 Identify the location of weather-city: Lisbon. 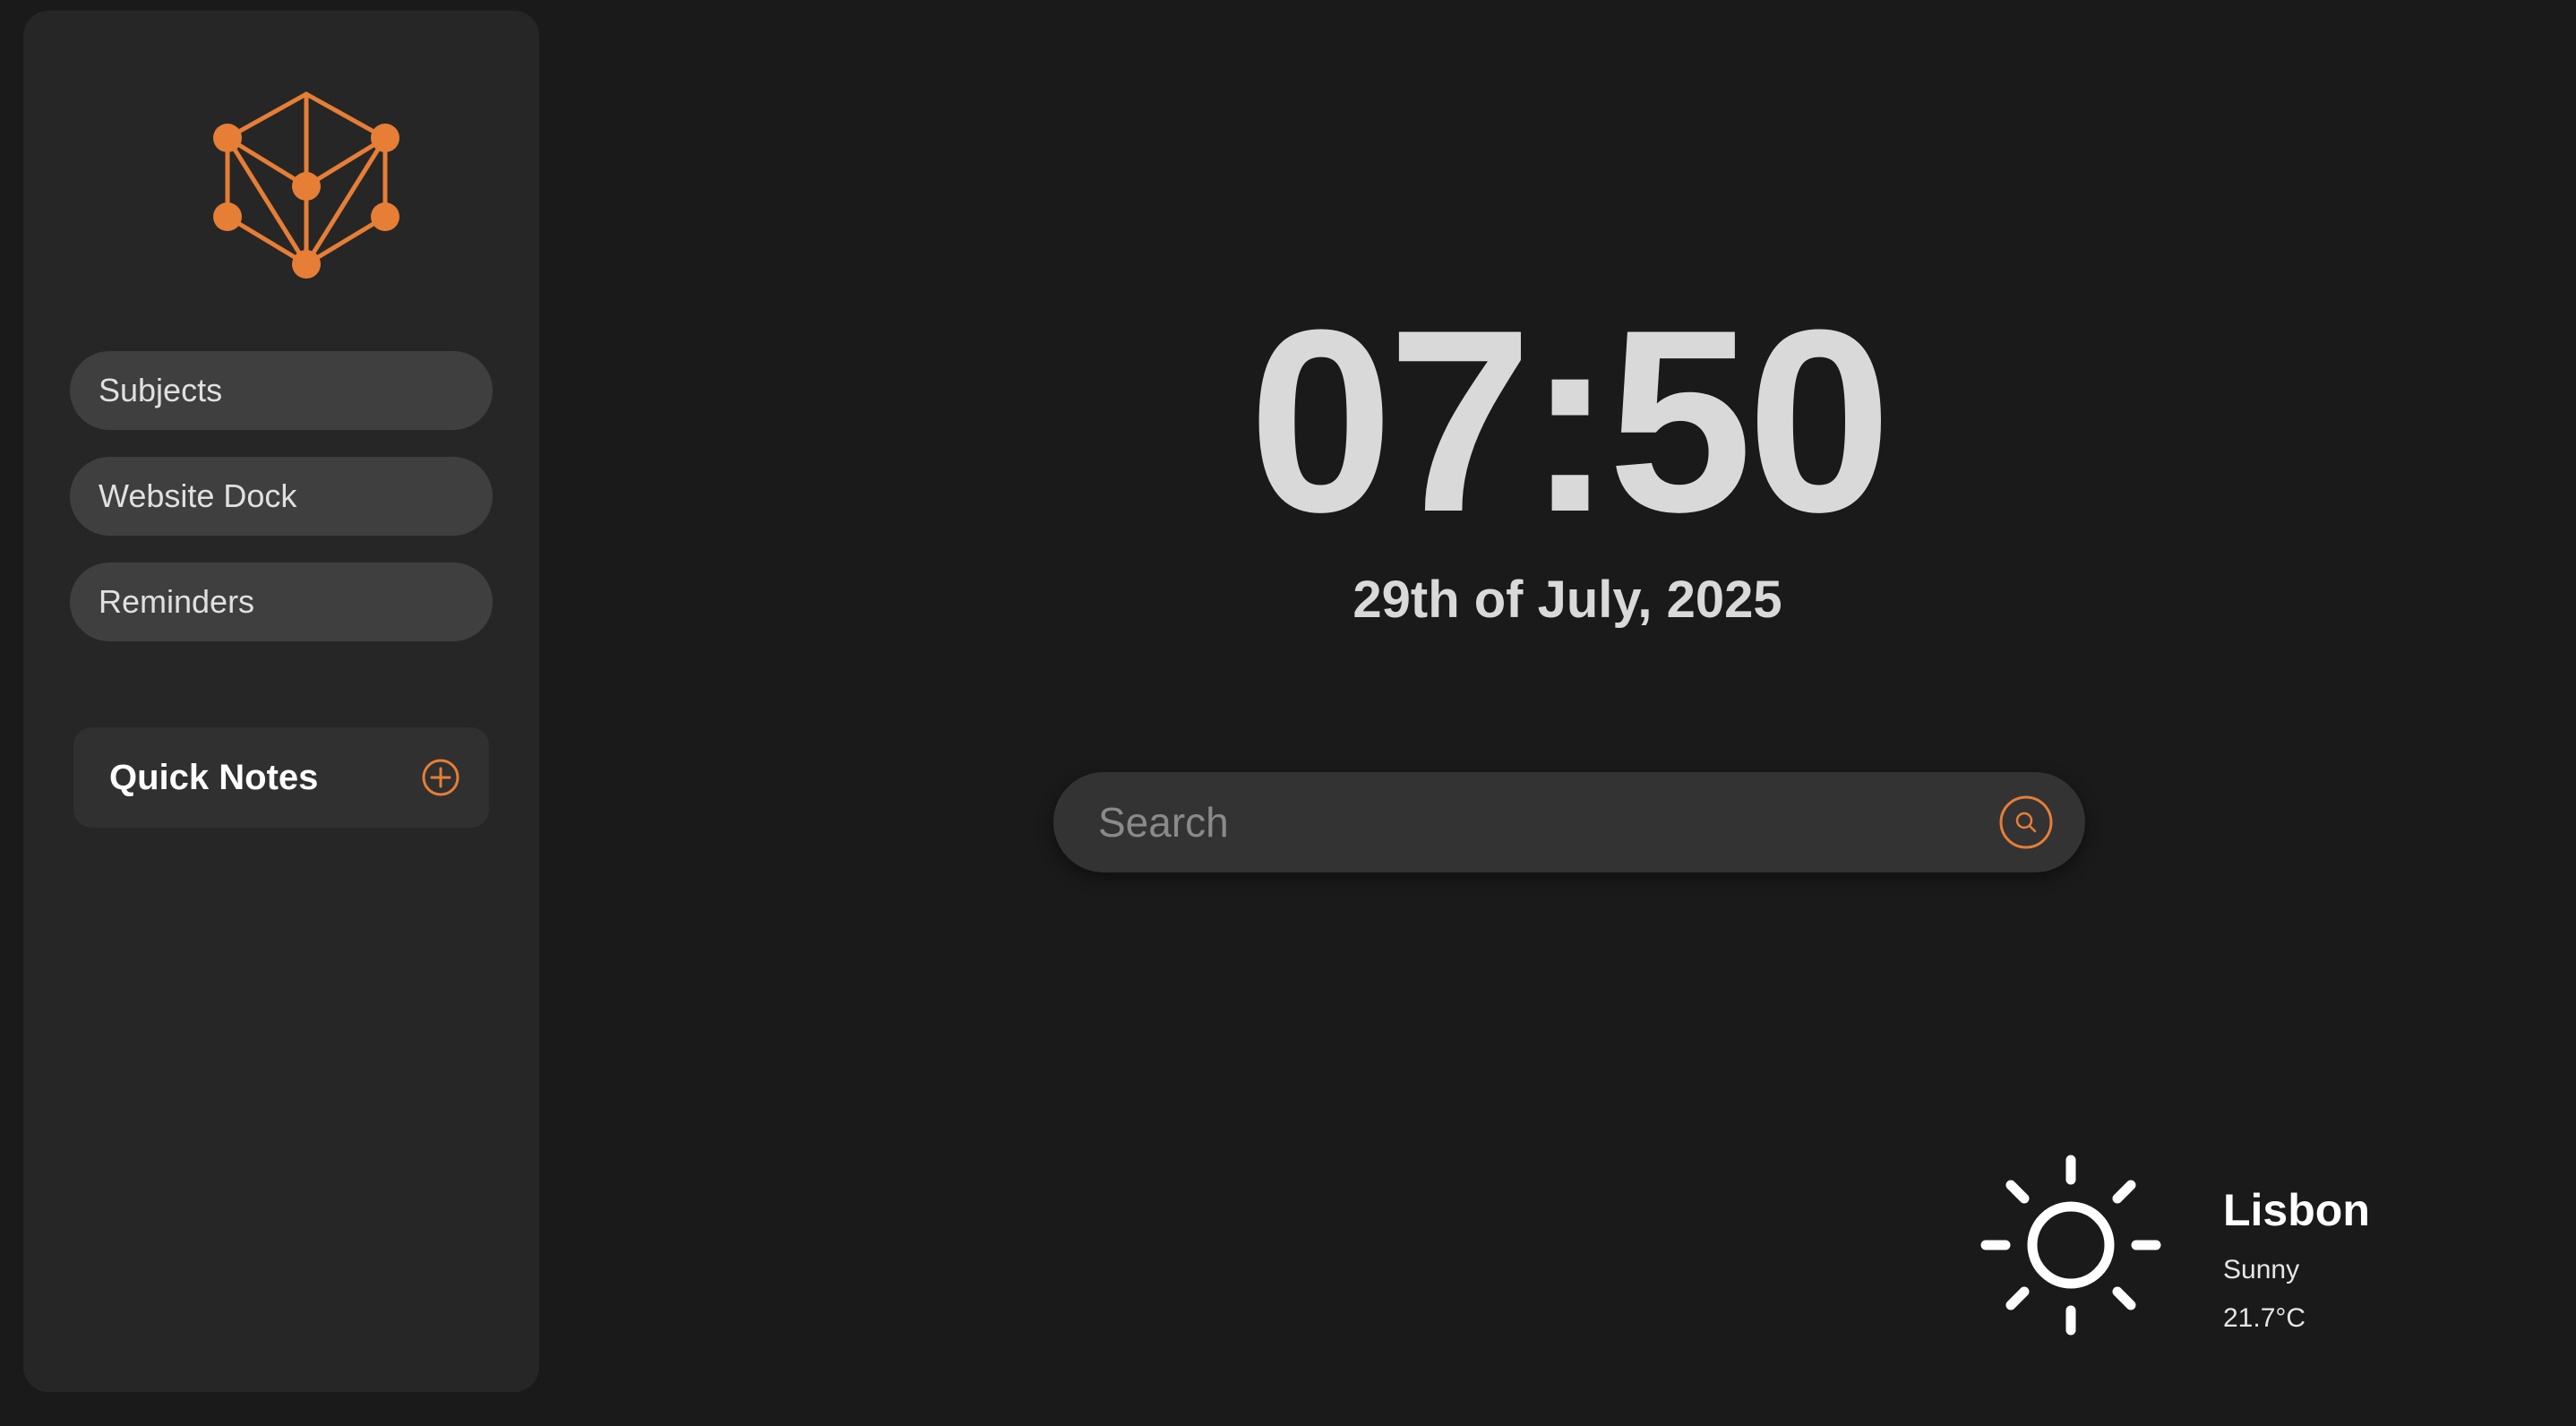
(2296, 1210).